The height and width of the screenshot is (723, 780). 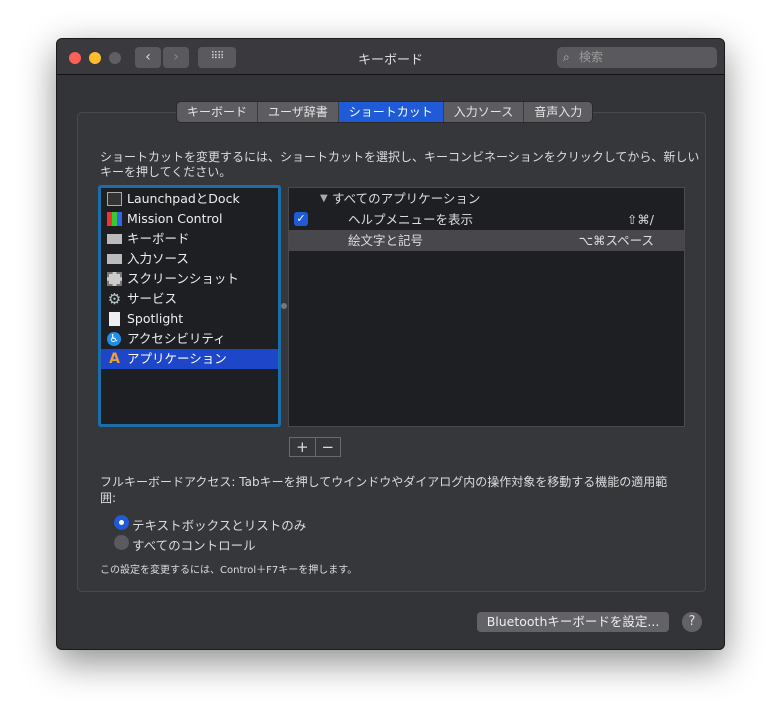 I want to click on category-input-sources: 入力ソース, so click(x=189, y=259).